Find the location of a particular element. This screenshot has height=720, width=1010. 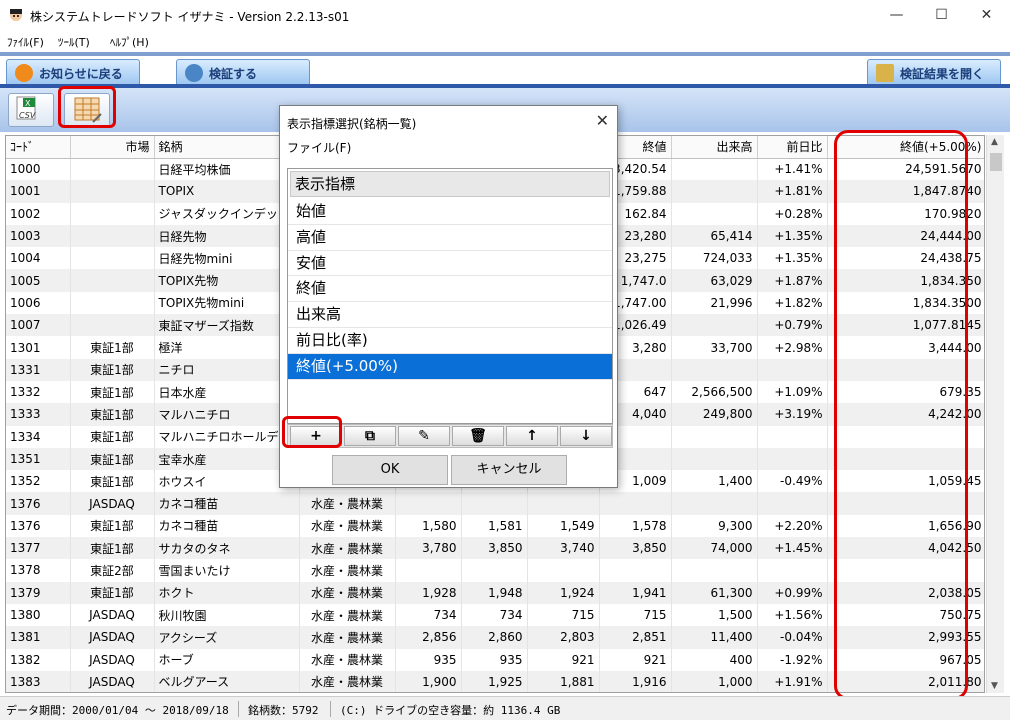

table-cell: TOPIX is located at coordinates (227, 191).